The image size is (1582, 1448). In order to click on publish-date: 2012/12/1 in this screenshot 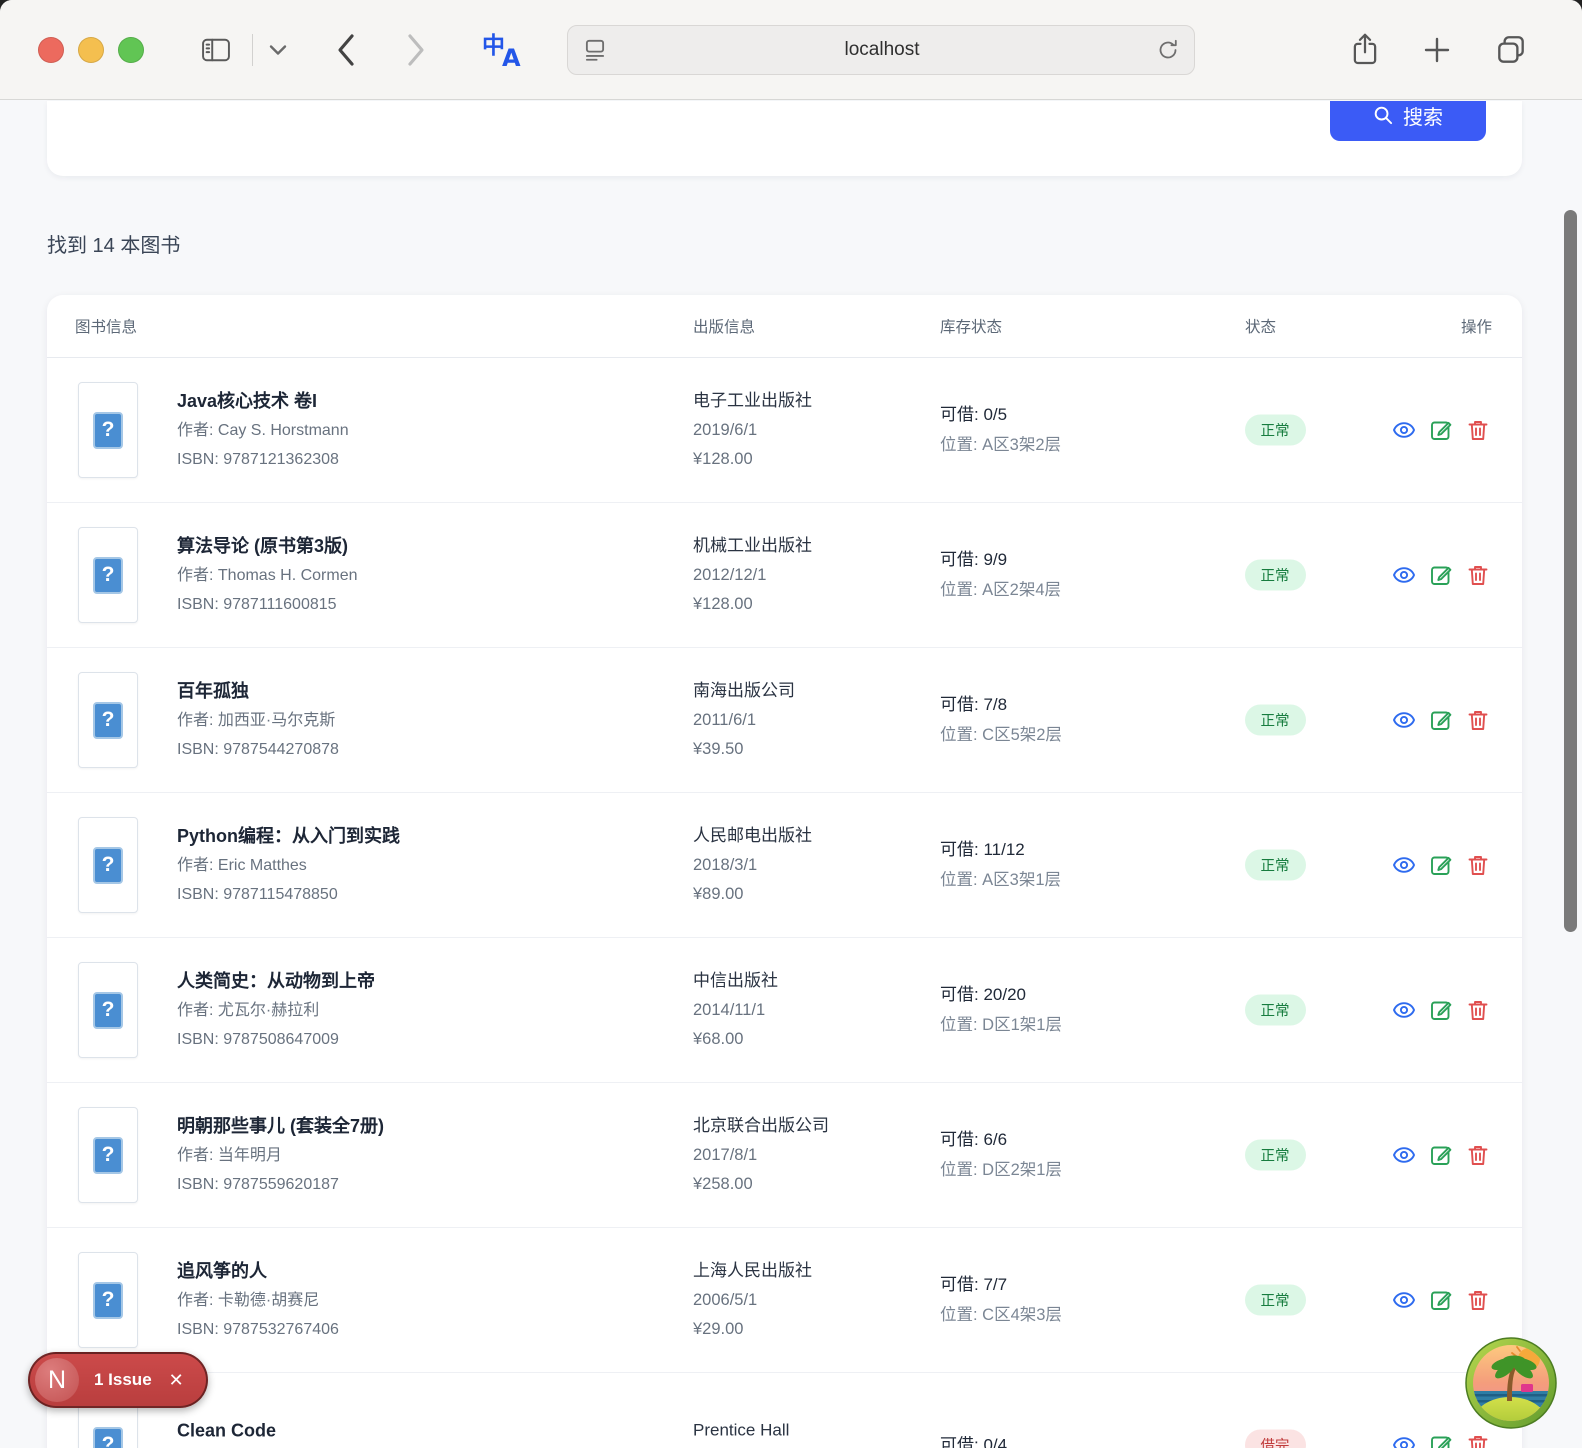, I will do `click(730, 575)`.